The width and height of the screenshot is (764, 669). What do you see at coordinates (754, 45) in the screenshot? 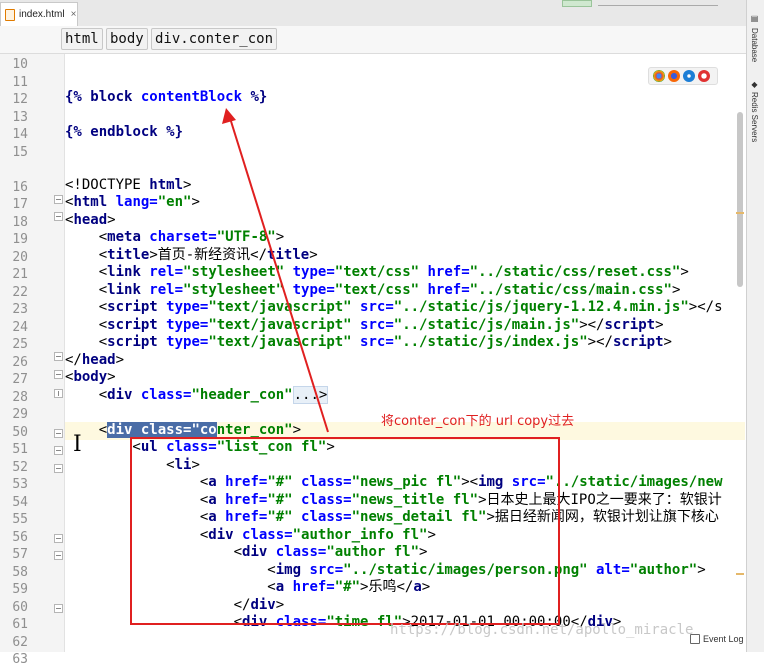
I see `database-panel-button: Database` at bounding box center [754, 45].